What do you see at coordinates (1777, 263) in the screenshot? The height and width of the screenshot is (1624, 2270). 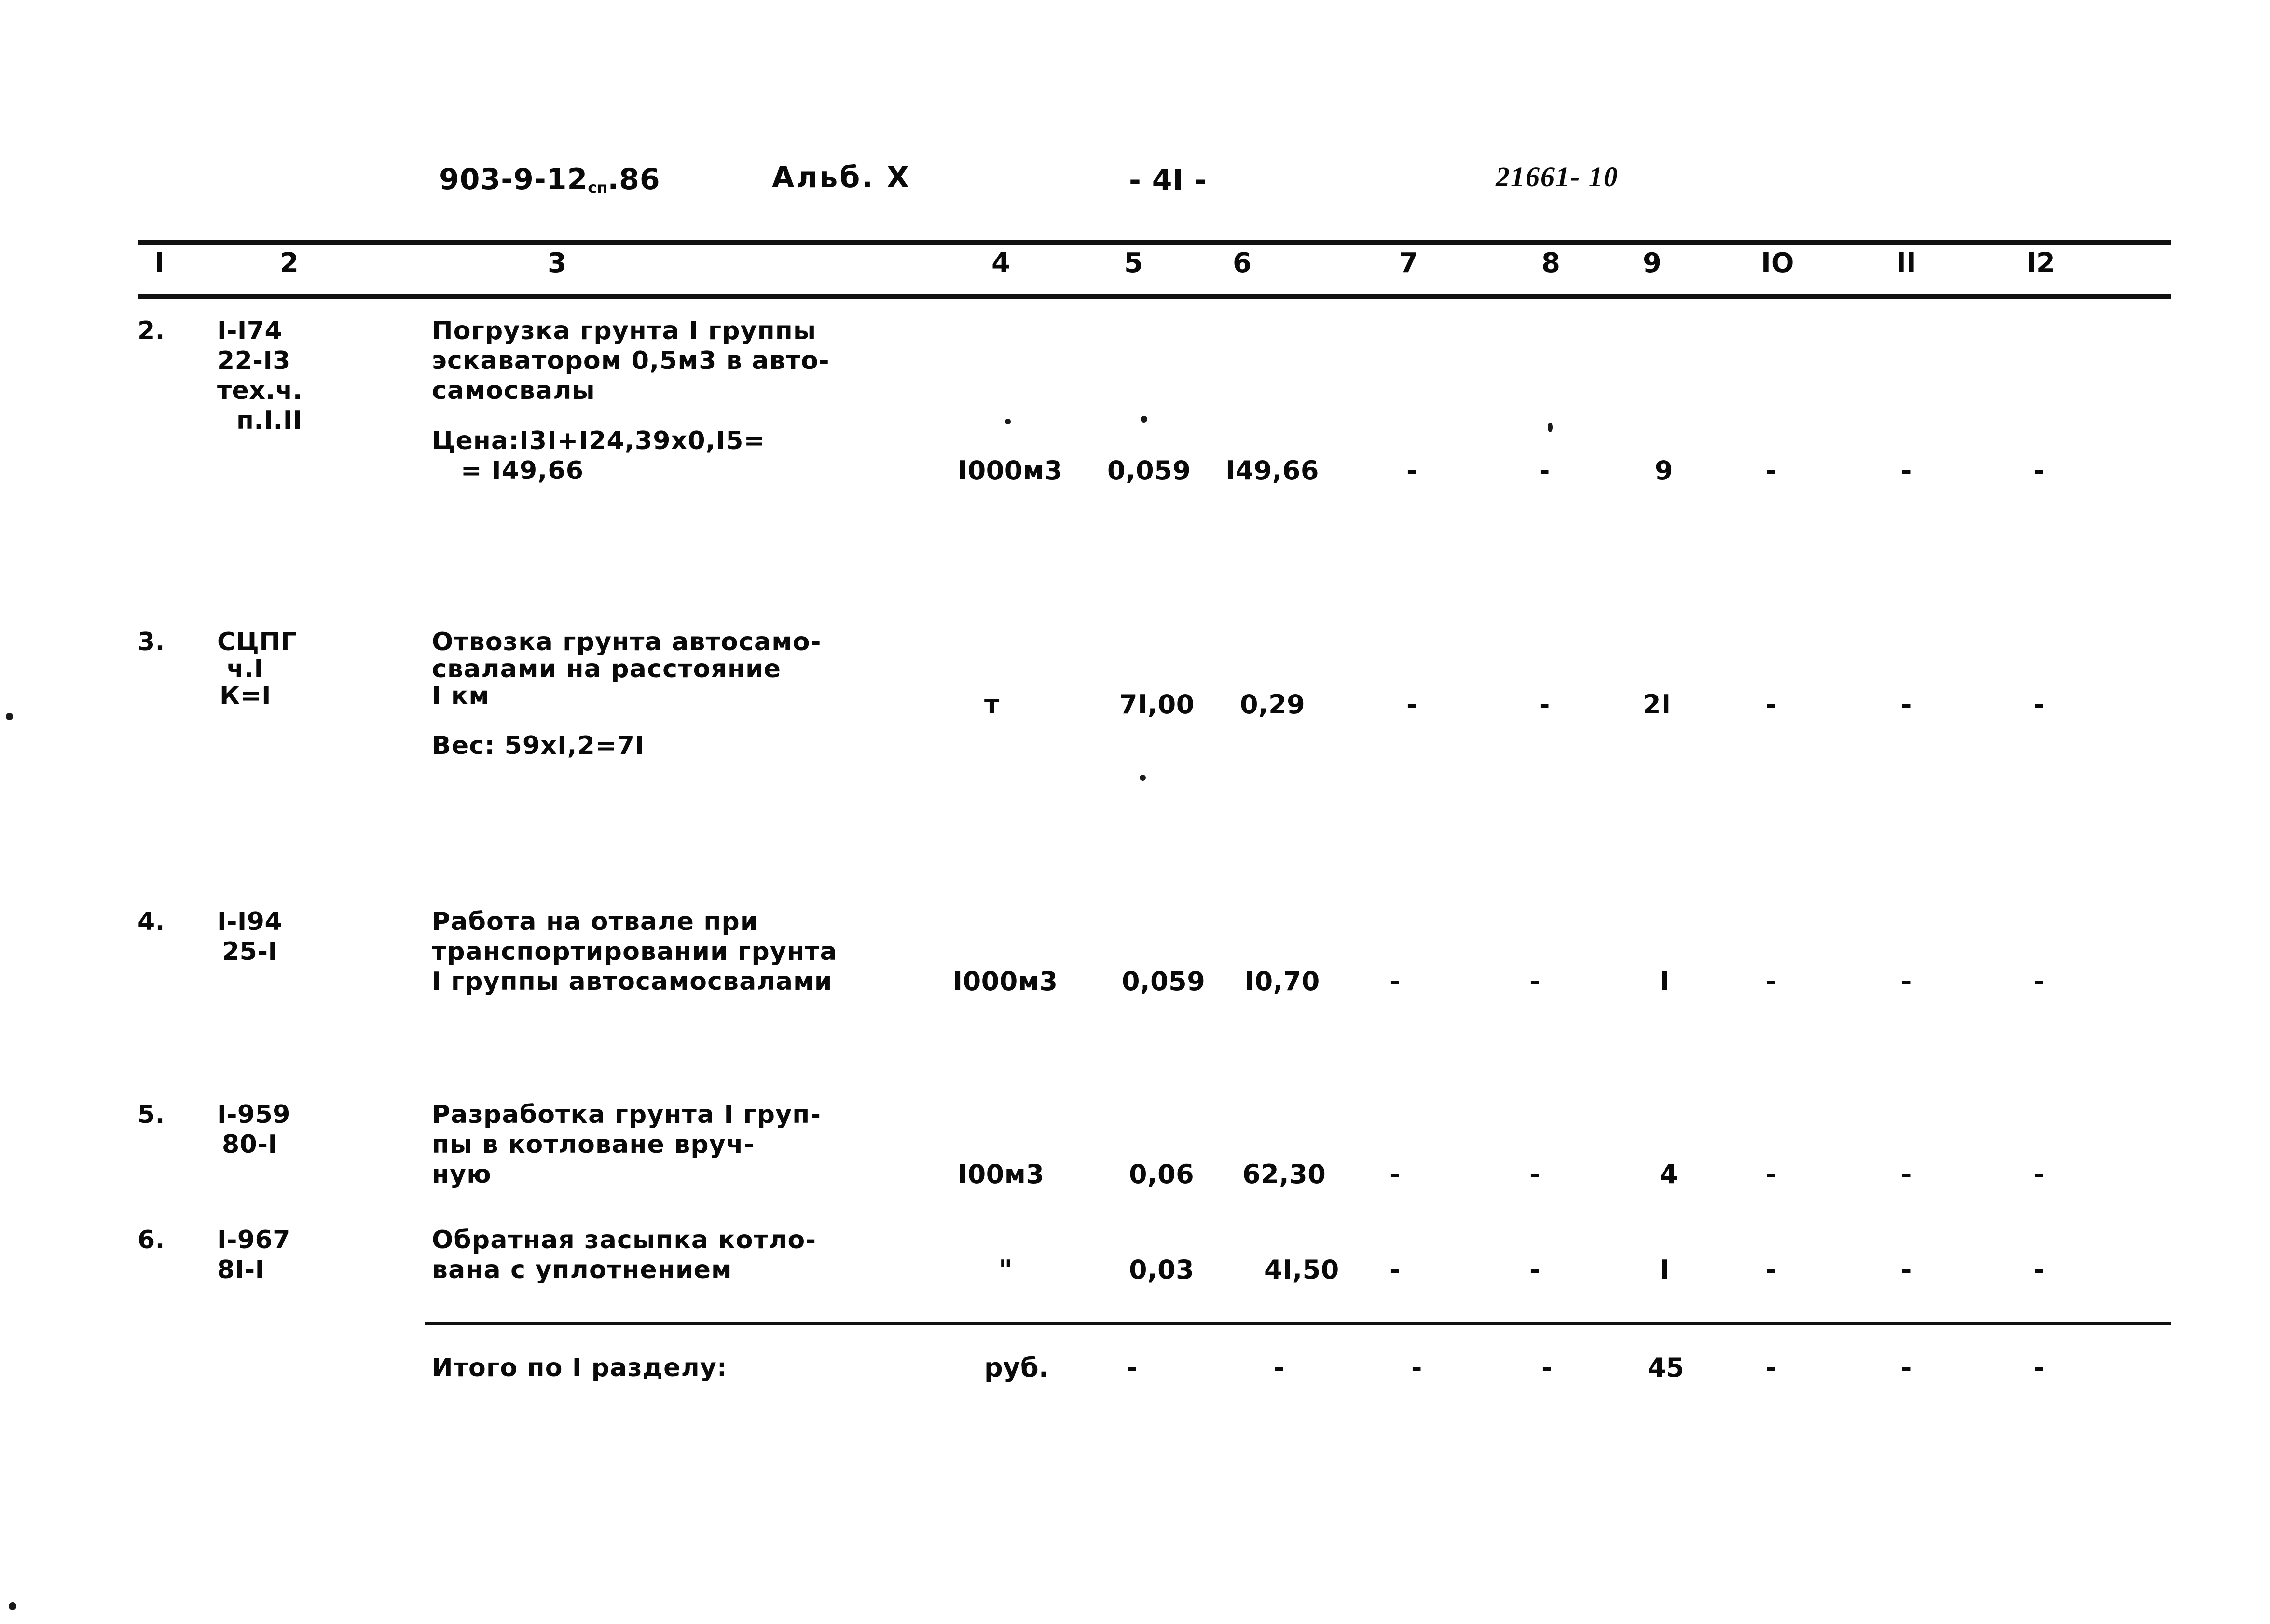 I see `column-header-10: IO` at bounding box center [1777, 263].